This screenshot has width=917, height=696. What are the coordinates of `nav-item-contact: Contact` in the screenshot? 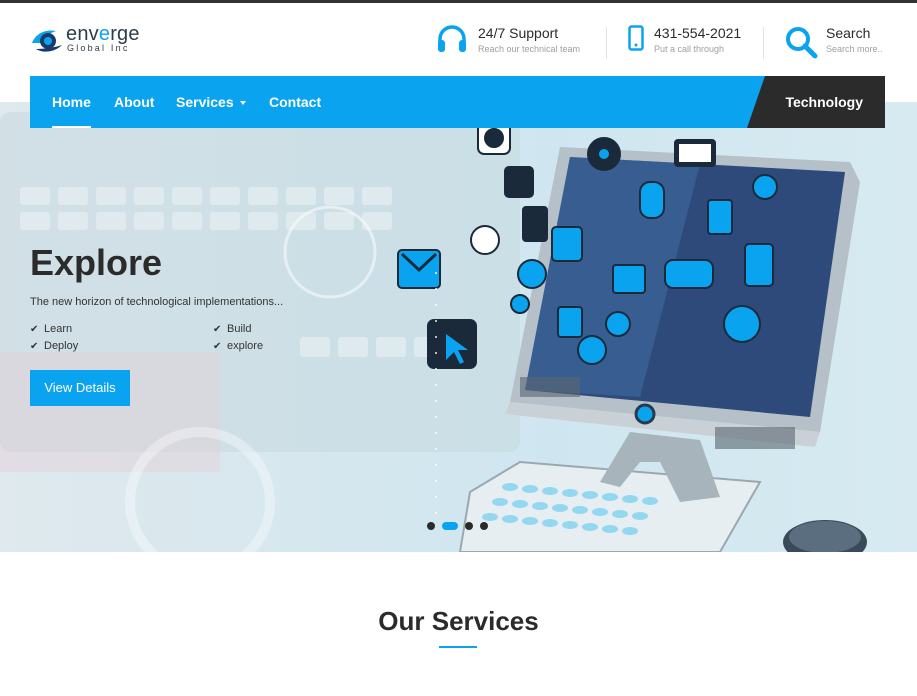 It's located at (295, 102).